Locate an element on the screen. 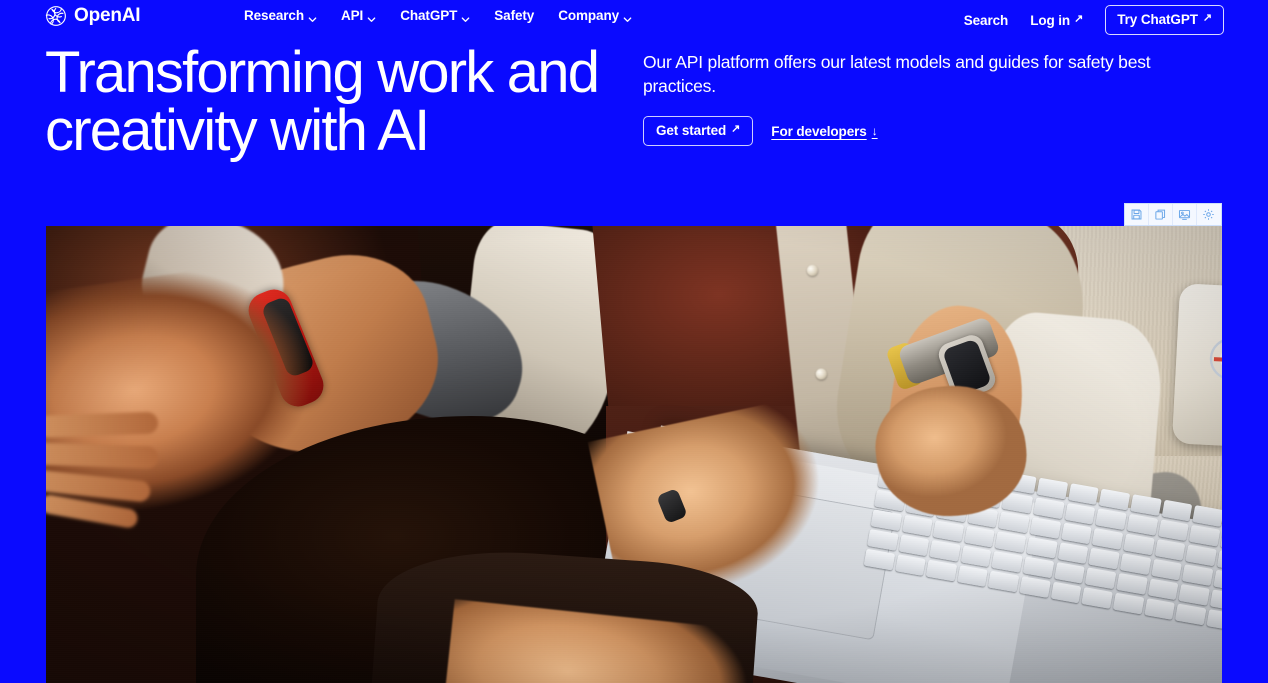 Image resolution: width=1268 pixels, height=683 pixels. openai-logo-icon is located at coordinates (56, 16).